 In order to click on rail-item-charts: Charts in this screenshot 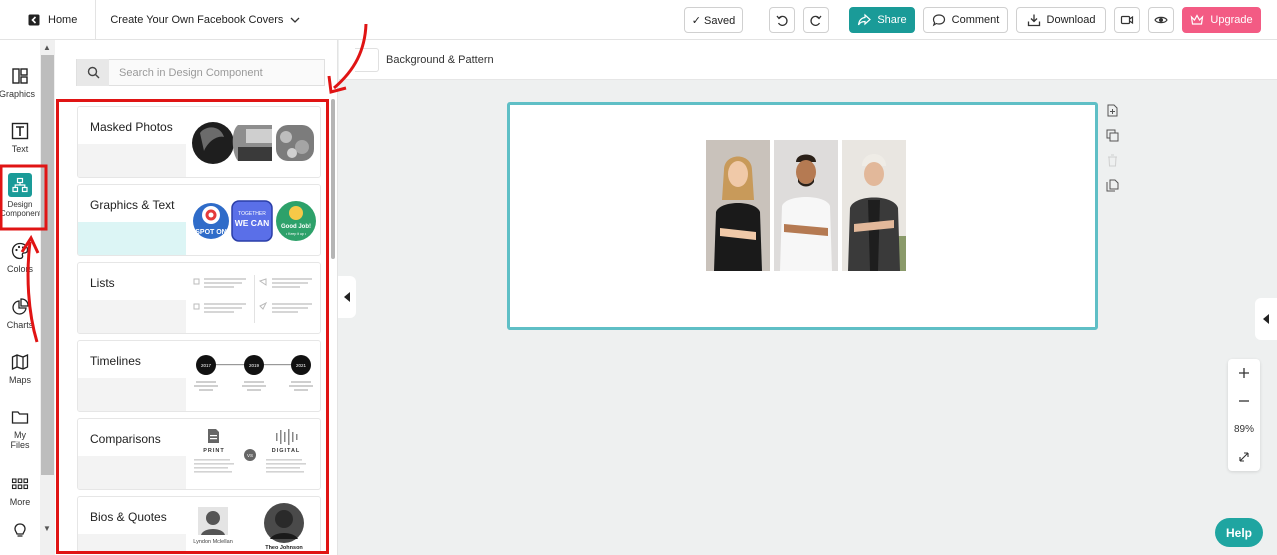, I will do `click(20, 314)`.